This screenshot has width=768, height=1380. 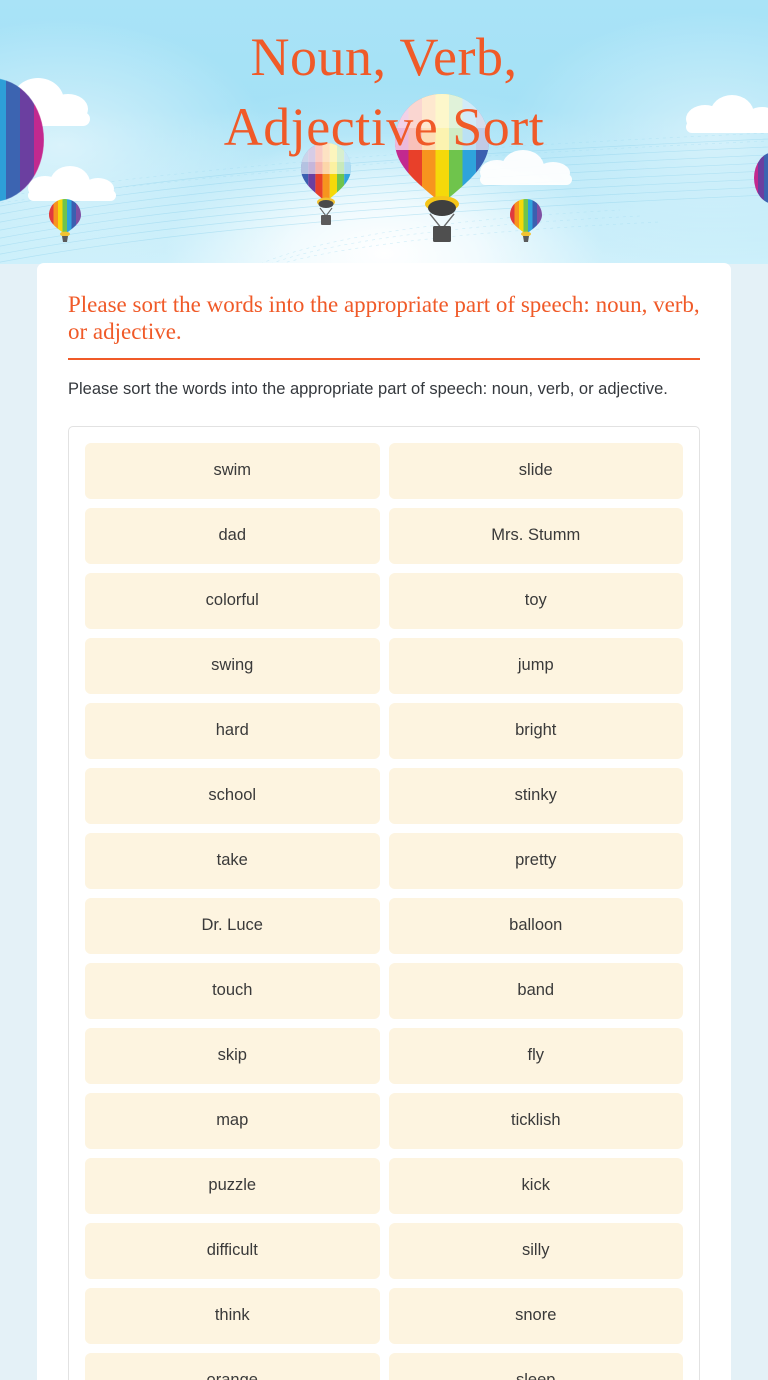 What do you see at coordinates (535, 990) in the screenshot?
I see `word-tile: band` at bounding box center [535, 990].